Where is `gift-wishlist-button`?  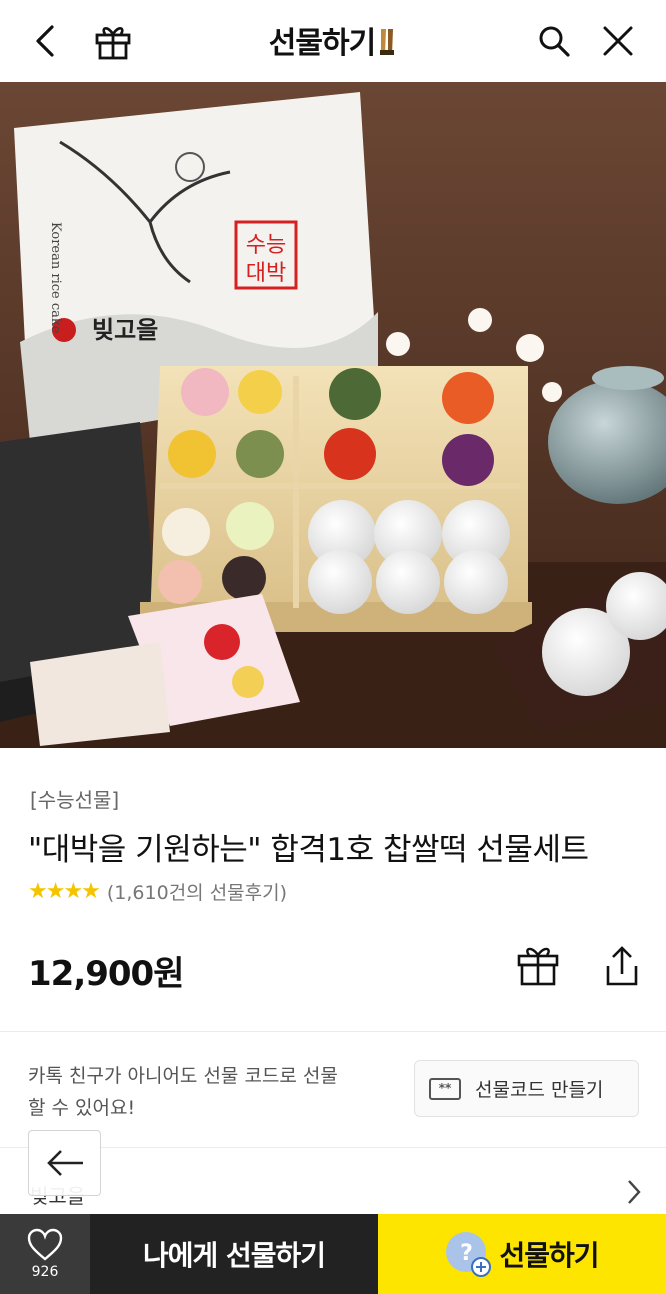 gift-wishlist-button is located at coordinates (538, 966).